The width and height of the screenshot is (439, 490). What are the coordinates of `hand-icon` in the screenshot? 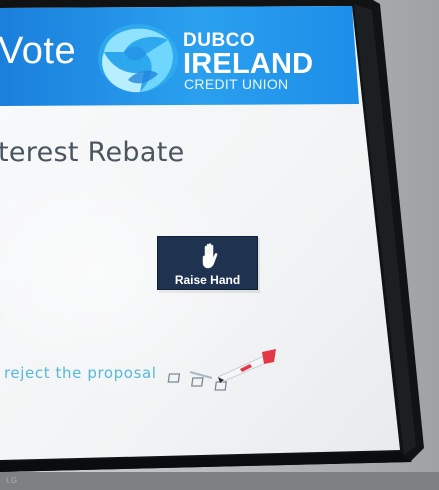 It's located at (210, 256).